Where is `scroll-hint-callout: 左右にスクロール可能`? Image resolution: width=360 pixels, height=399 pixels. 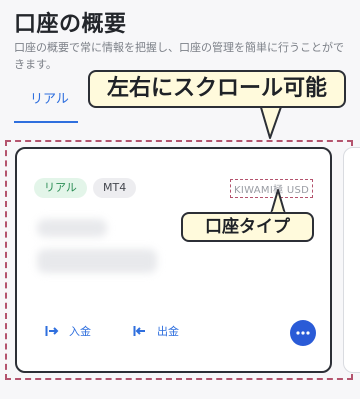 scroll-hint-callout: 左右にスクロール可能 is located at coordinates (217, 89).